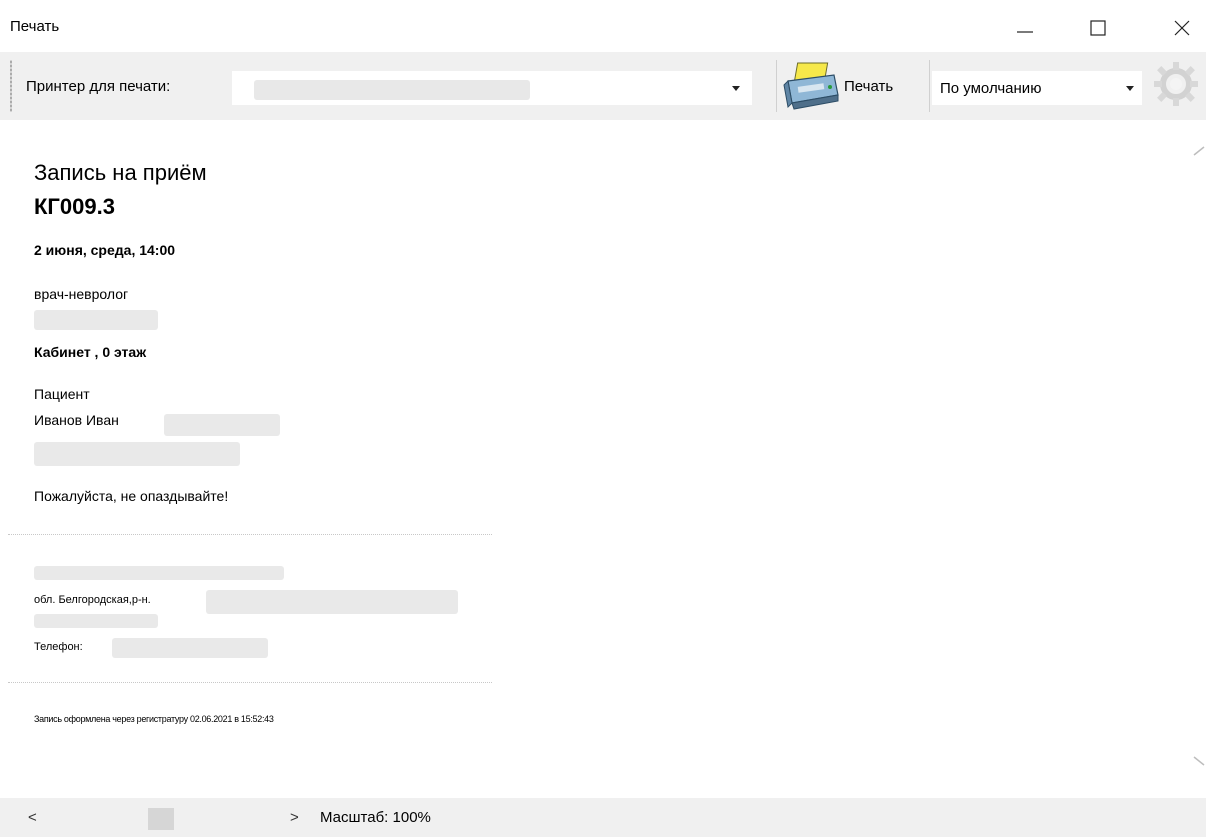 This screenshot has height=837, width=1206. I want to click on printer-name-redacted, so click(392, 90).